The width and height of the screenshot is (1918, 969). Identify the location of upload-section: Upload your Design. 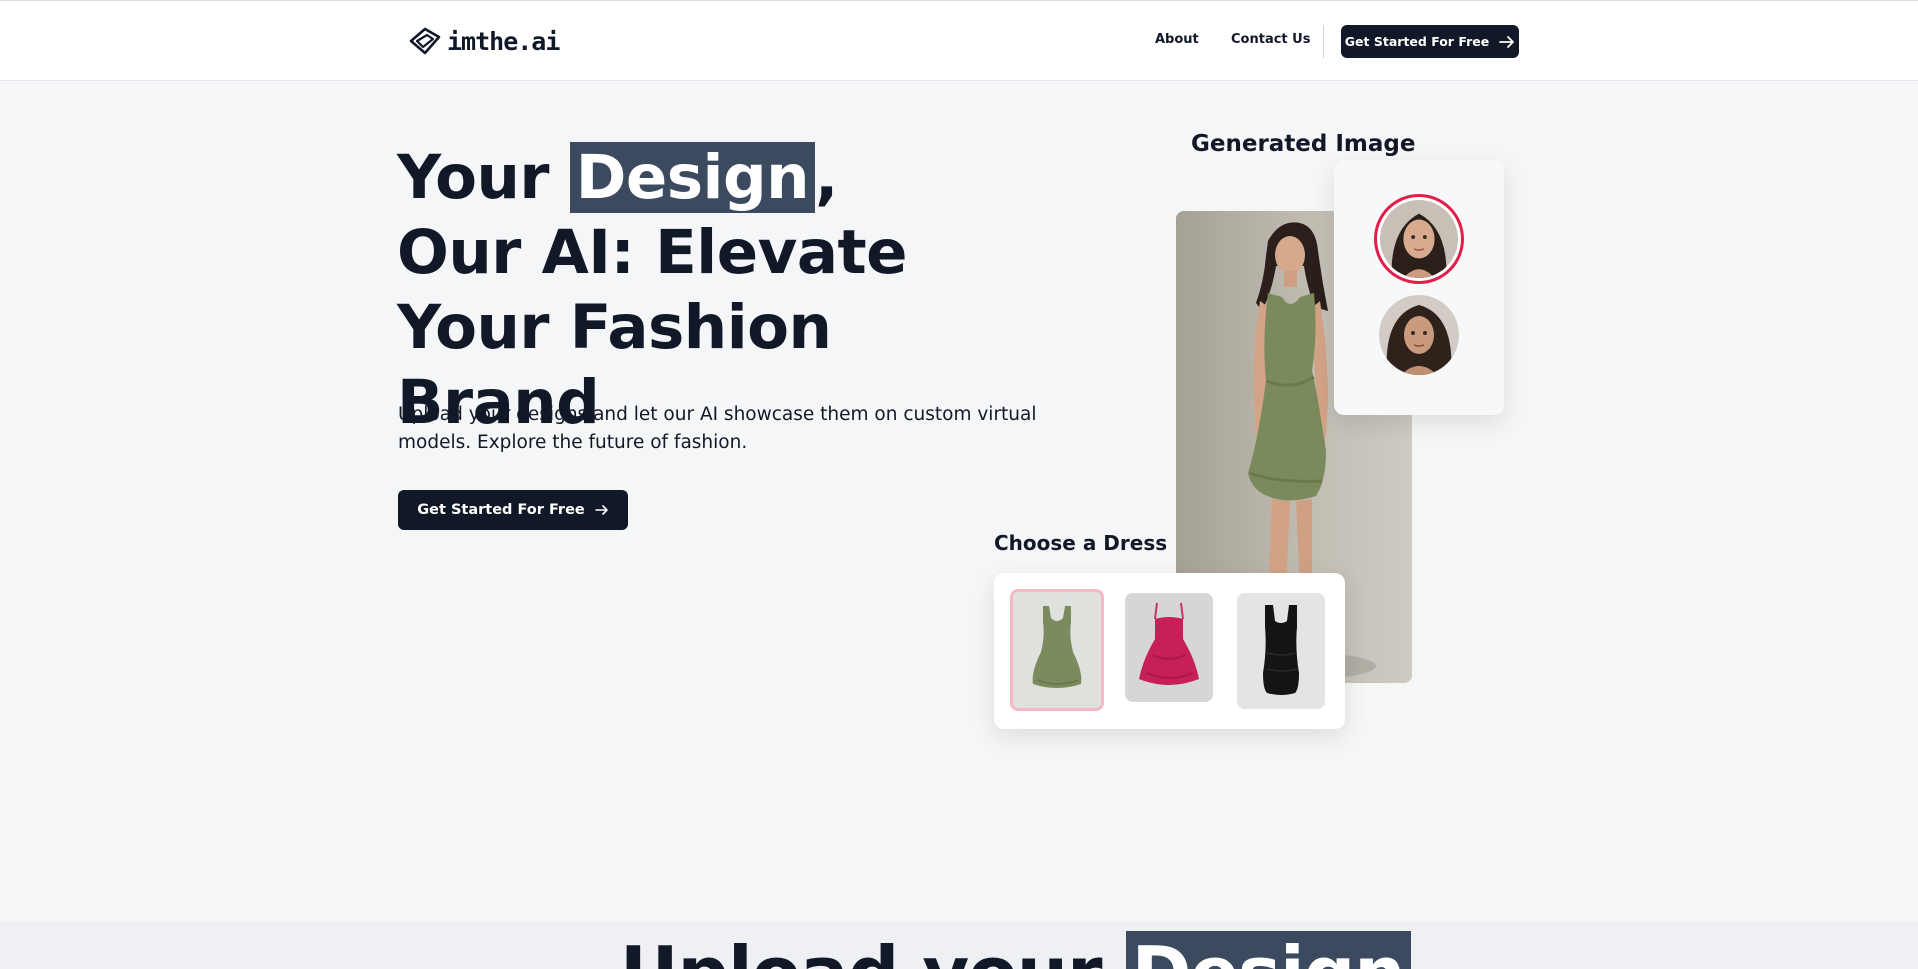
(959, 945).